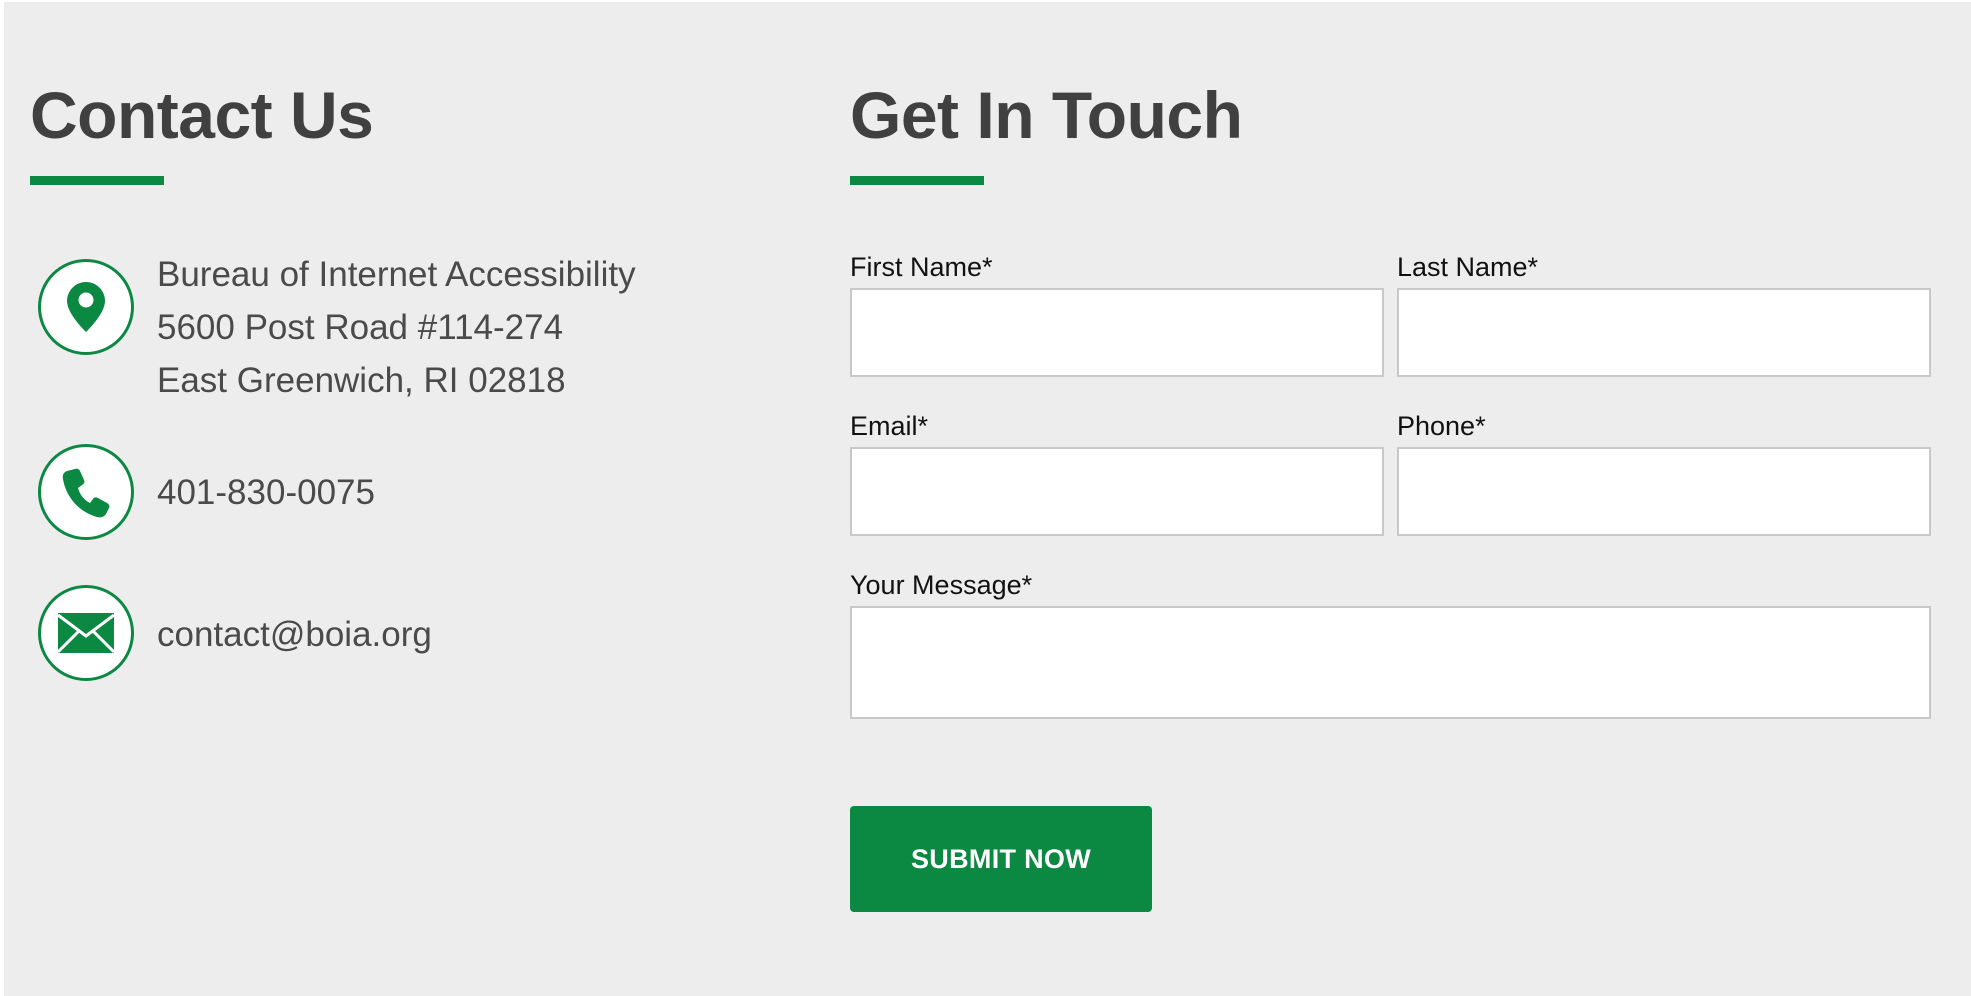 This screenshot has height=996, width=1971. What do you see at coordinates (294, 634) in the screenshot?
I see `email-address: contact@boia.org` at bounding box center [294, 634].